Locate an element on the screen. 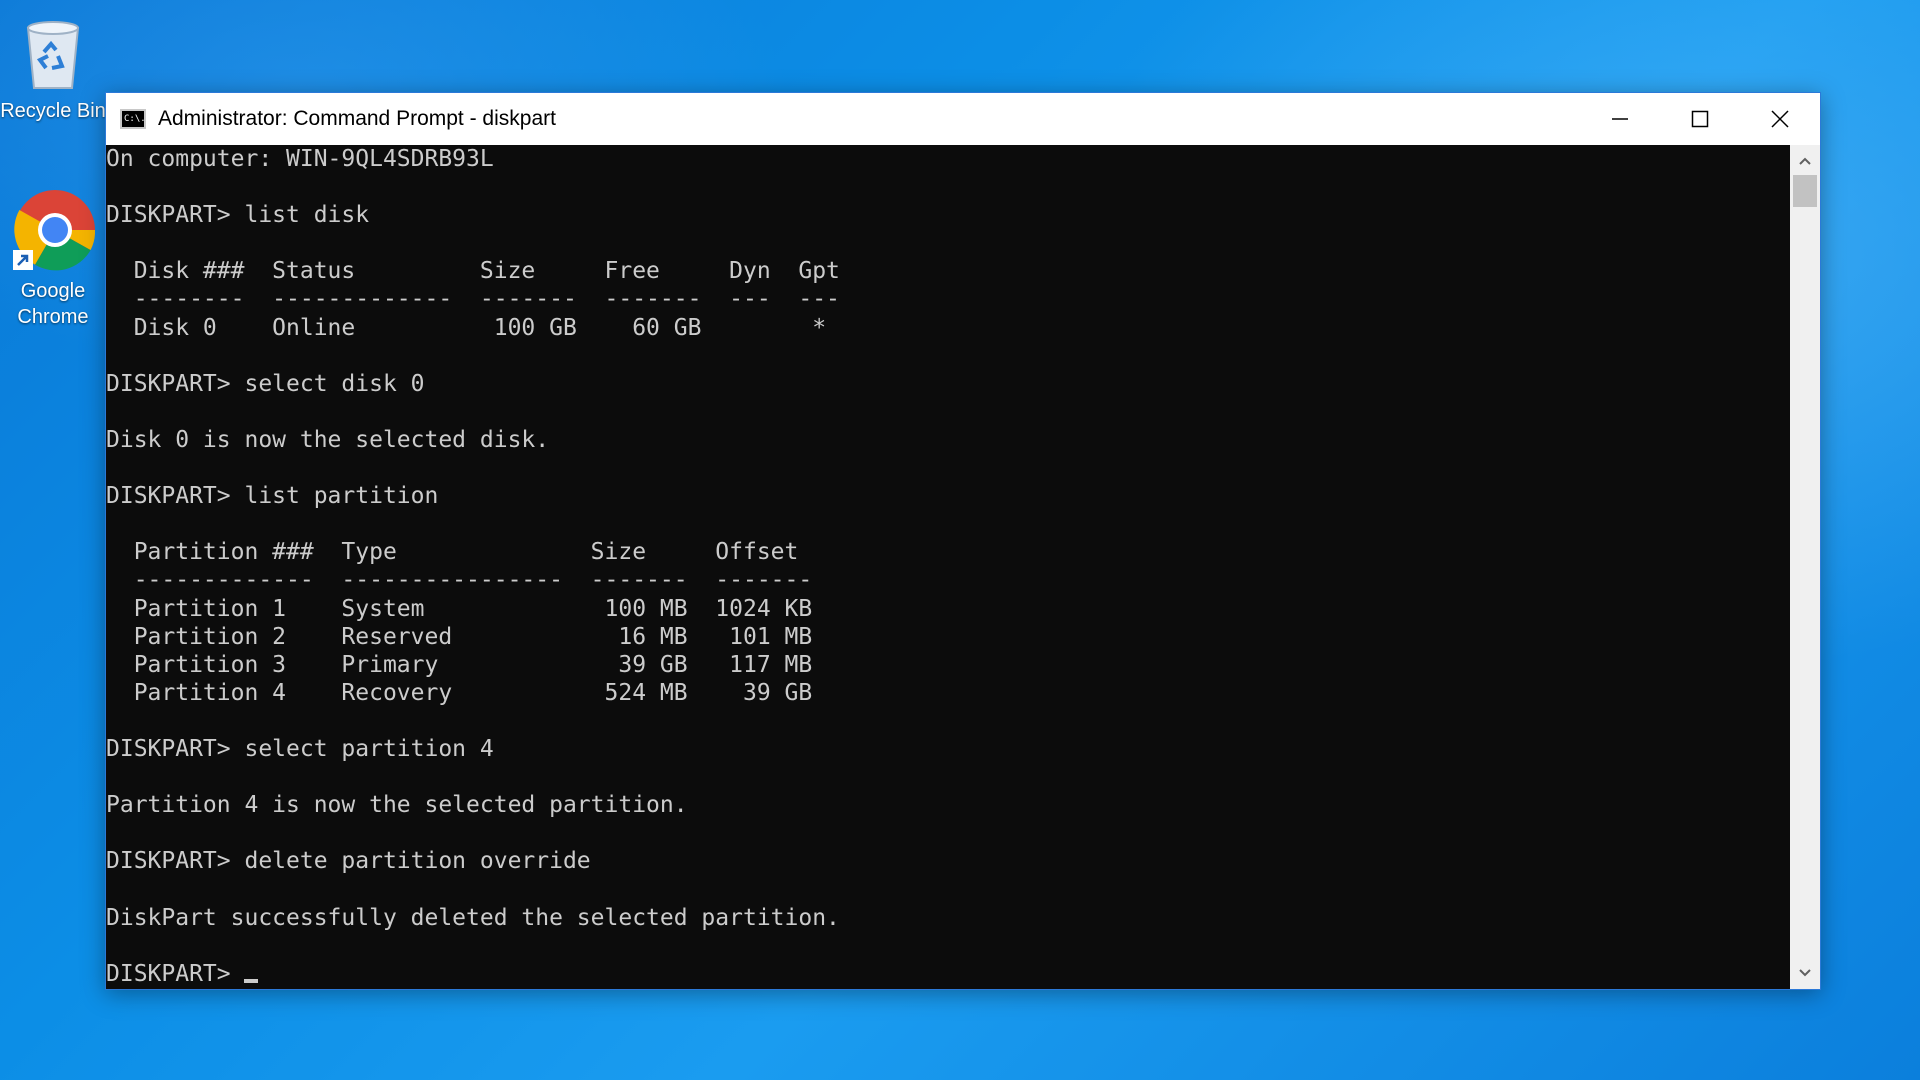 The image size is (1920, 1080). window-controls is located at coordinates (1700, 119).